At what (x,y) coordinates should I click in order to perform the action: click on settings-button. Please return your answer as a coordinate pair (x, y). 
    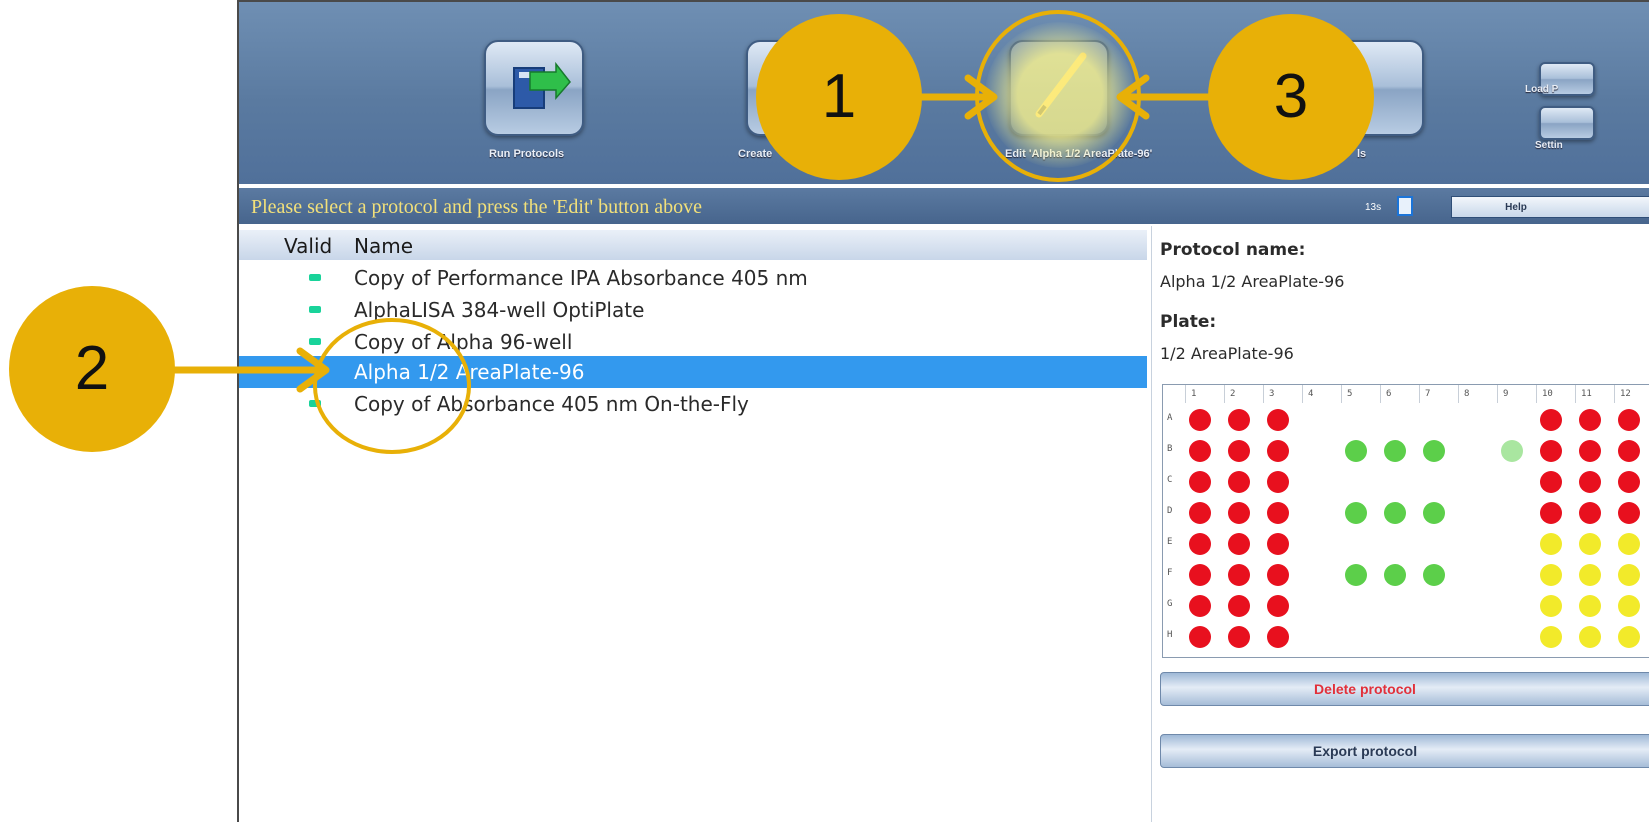
    Looking at the image, I should click on (1569, 124).